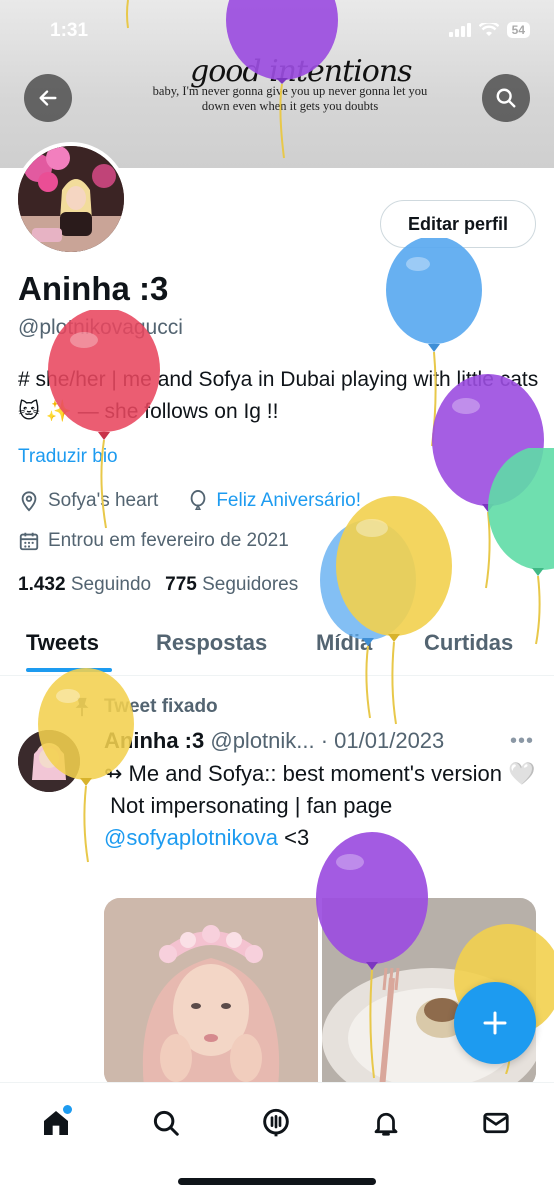 The width and height of the screenshot is (554, 1200). I want to click on status-time: 1:31, so click(69, 30).